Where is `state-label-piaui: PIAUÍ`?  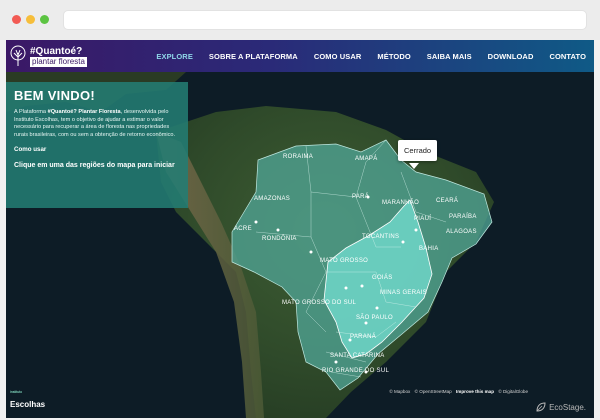
state-label-piaui: PIAUÍ is located at coordinates (422, 218).